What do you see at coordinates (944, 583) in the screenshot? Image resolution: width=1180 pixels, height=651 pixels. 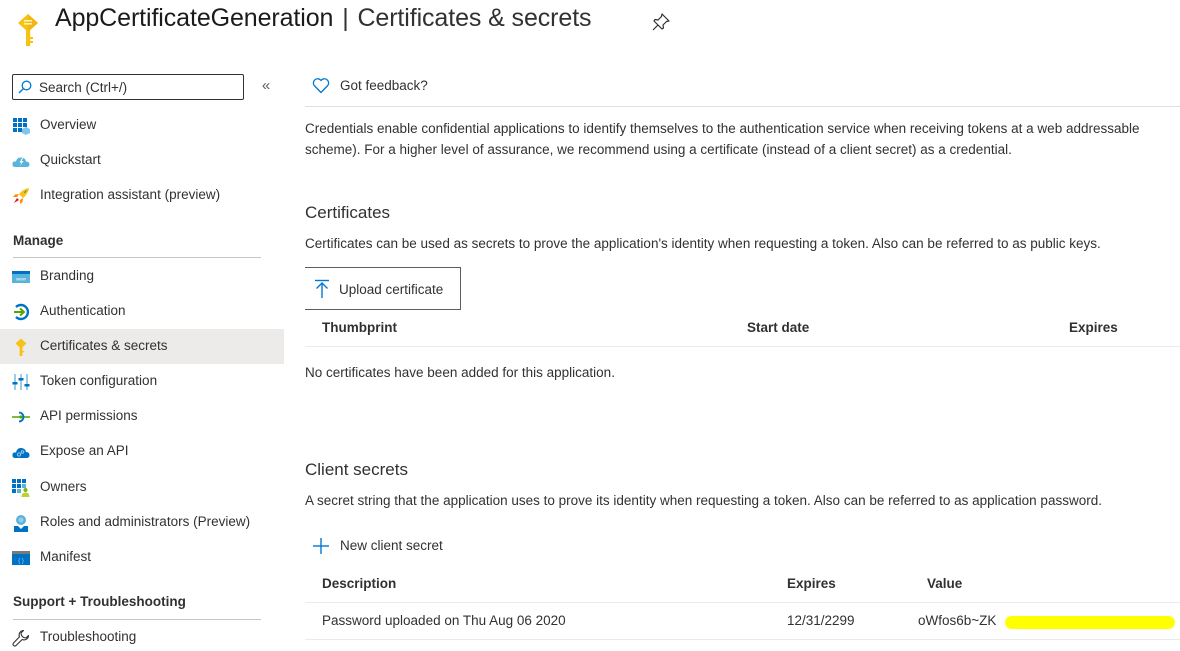 I see `column-header-value: Value` at bounding box center [944, 583].